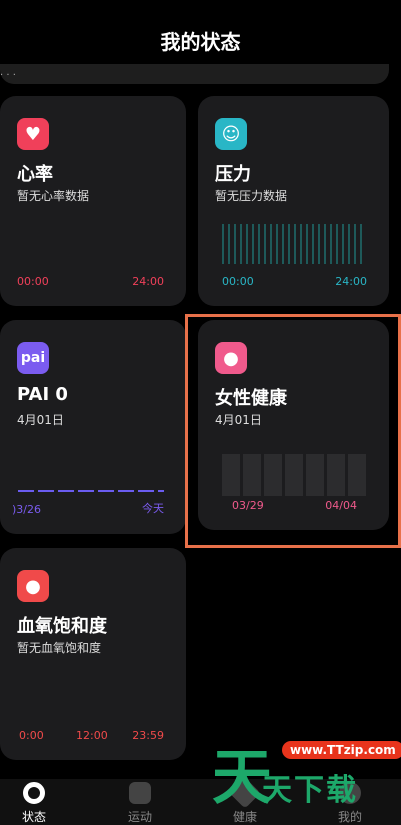 The image size is (401, 825). What do you see at coordinates (31, 735) in the screenshot?
I see `spo2-axis-start: 0:00` at bounding box center [31, 735].